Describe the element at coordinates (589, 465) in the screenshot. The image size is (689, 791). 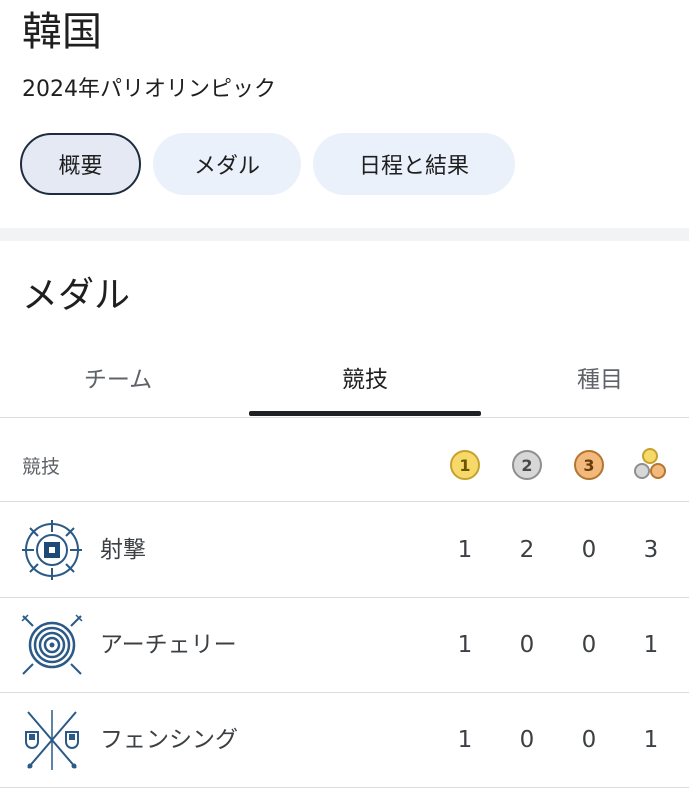
I see `bronze-medal-icon: 3` at that location.